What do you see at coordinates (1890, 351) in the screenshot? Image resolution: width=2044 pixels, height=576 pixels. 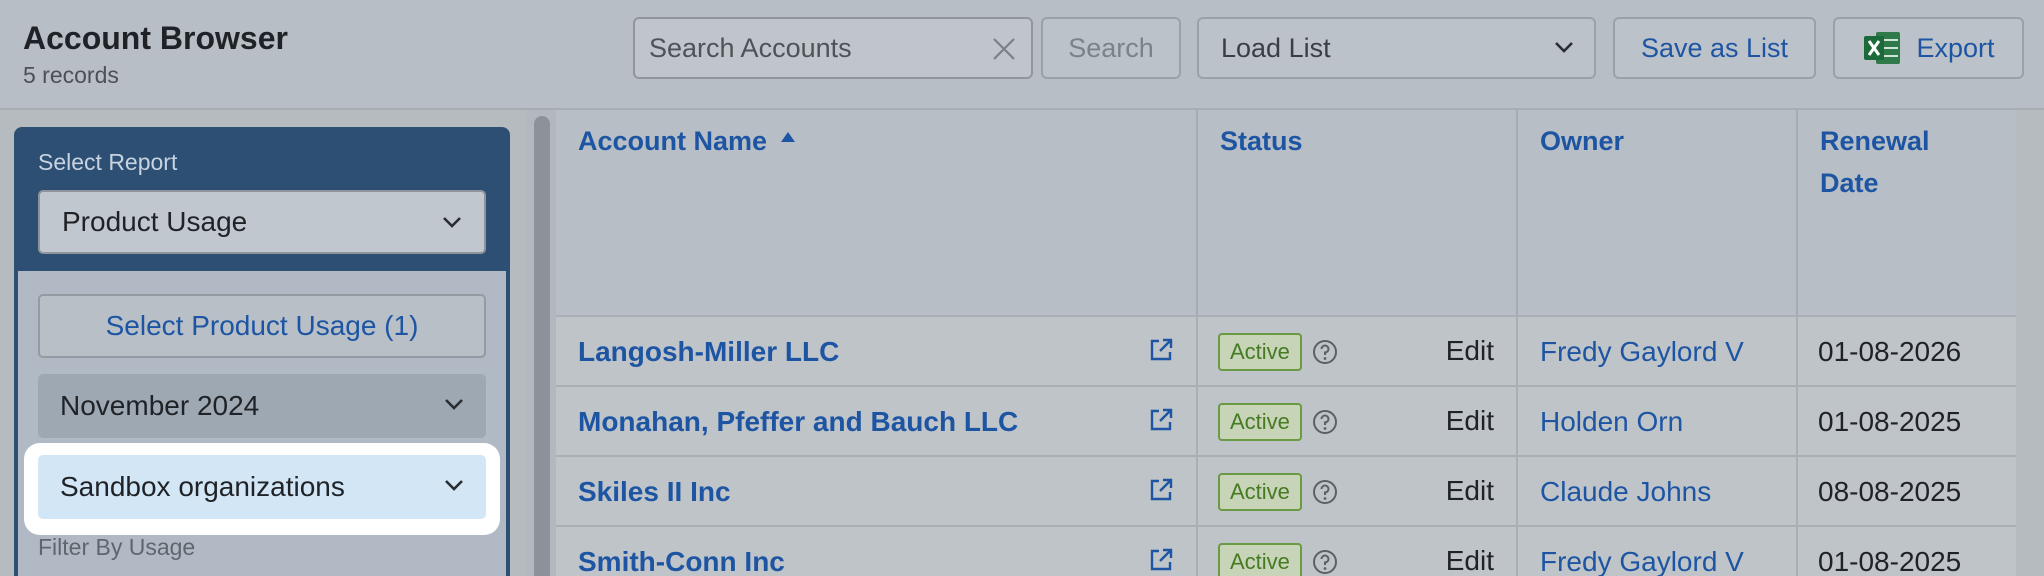 I see `renewal-date: 01-08-2026` at bounding box center [1890, 351].